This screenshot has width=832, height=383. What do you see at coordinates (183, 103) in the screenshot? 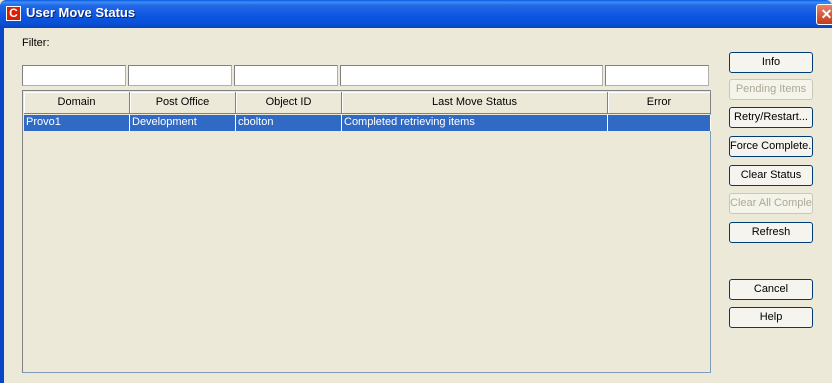
I see `column-header-post-office: Post Office` at bounding box center [183, 103].